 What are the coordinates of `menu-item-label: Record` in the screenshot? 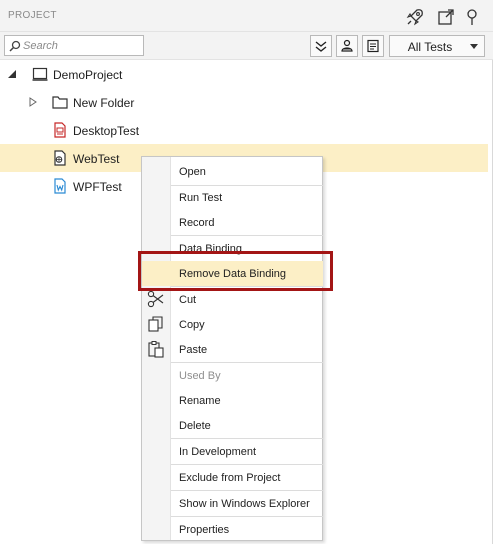 It's located at (197, 223).